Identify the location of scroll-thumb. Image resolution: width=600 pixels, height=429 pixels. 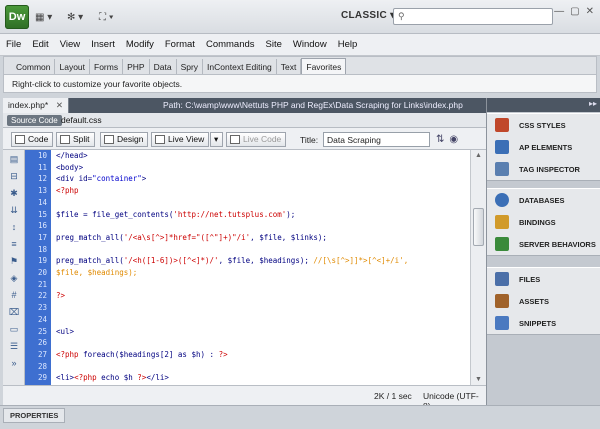
(478, 227).